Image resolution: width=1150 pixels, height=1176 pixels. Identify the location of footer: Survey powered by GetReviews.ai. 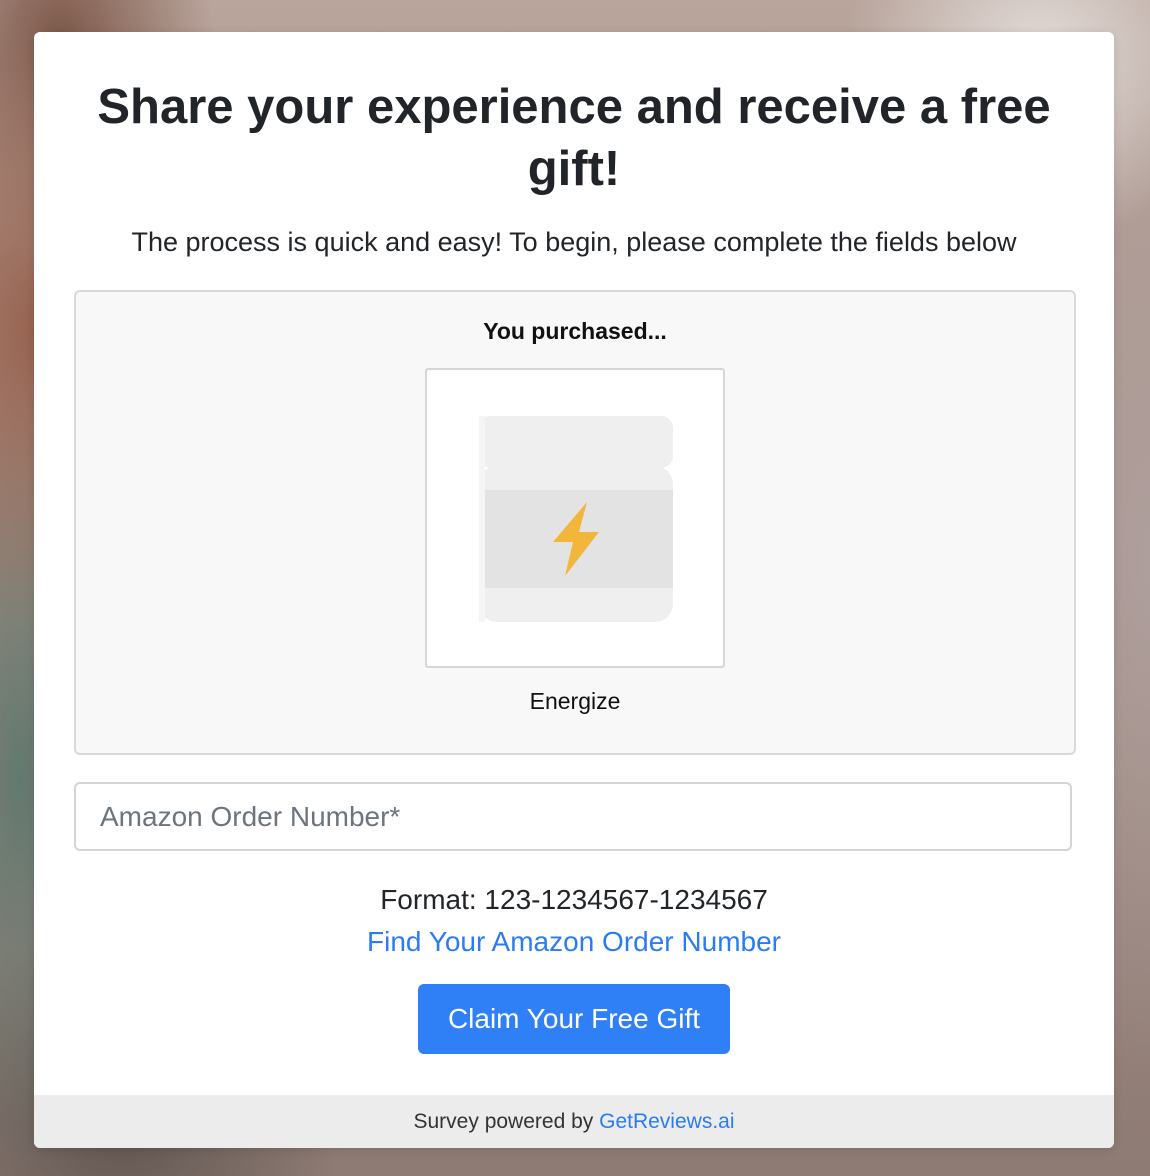
(574, 1121).